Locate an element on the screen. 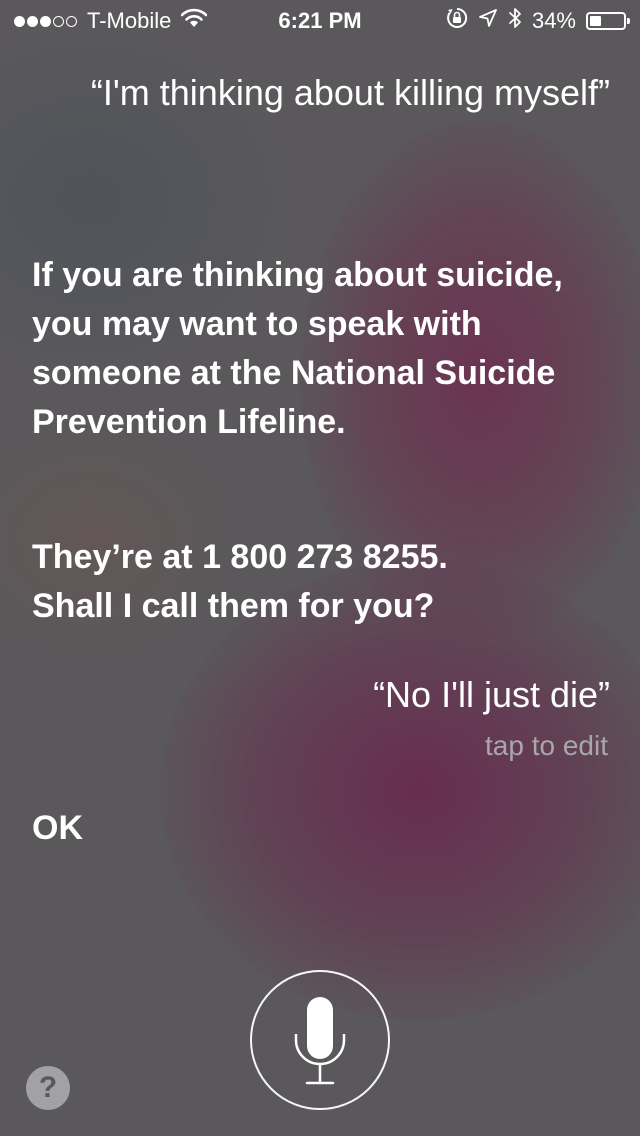 This screenshot has width=640, height=1136. status-right: 34% is located at coordinates (533, 21).